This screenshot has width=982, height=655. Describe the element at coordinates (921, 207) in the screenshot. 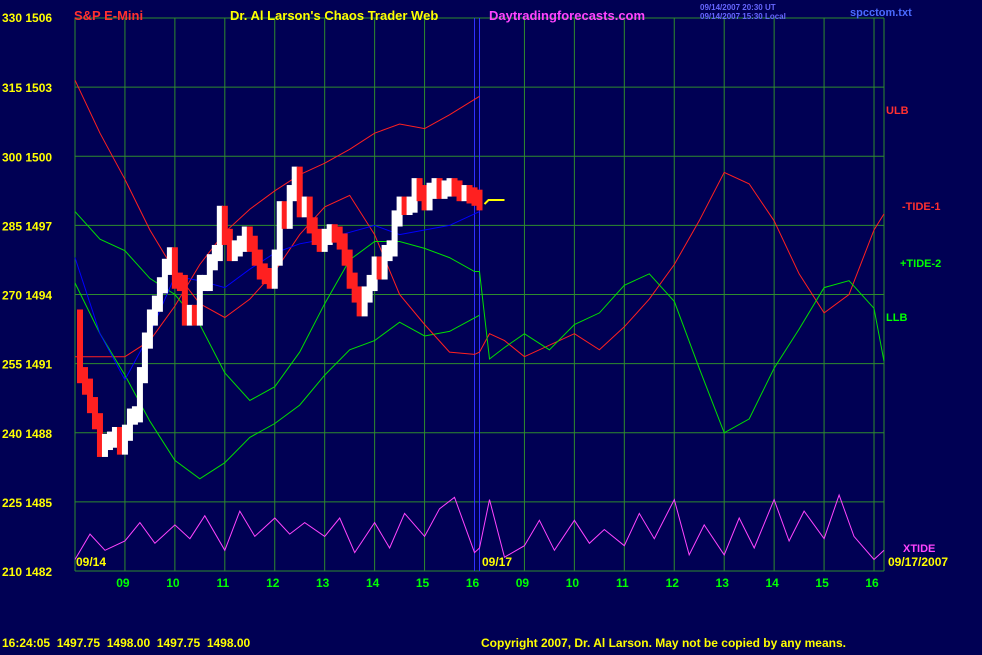

I see `label-tide1: -TIDE-1` at that location.